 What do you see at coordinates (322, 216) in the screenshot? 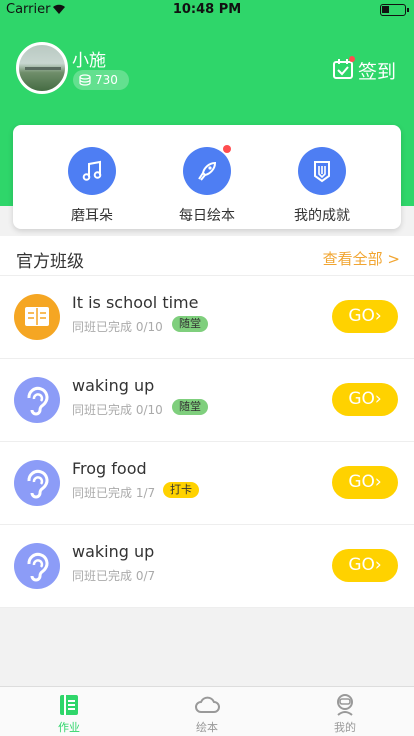
I see `feature-label: 我的成就` at bounding box center [322, 216].